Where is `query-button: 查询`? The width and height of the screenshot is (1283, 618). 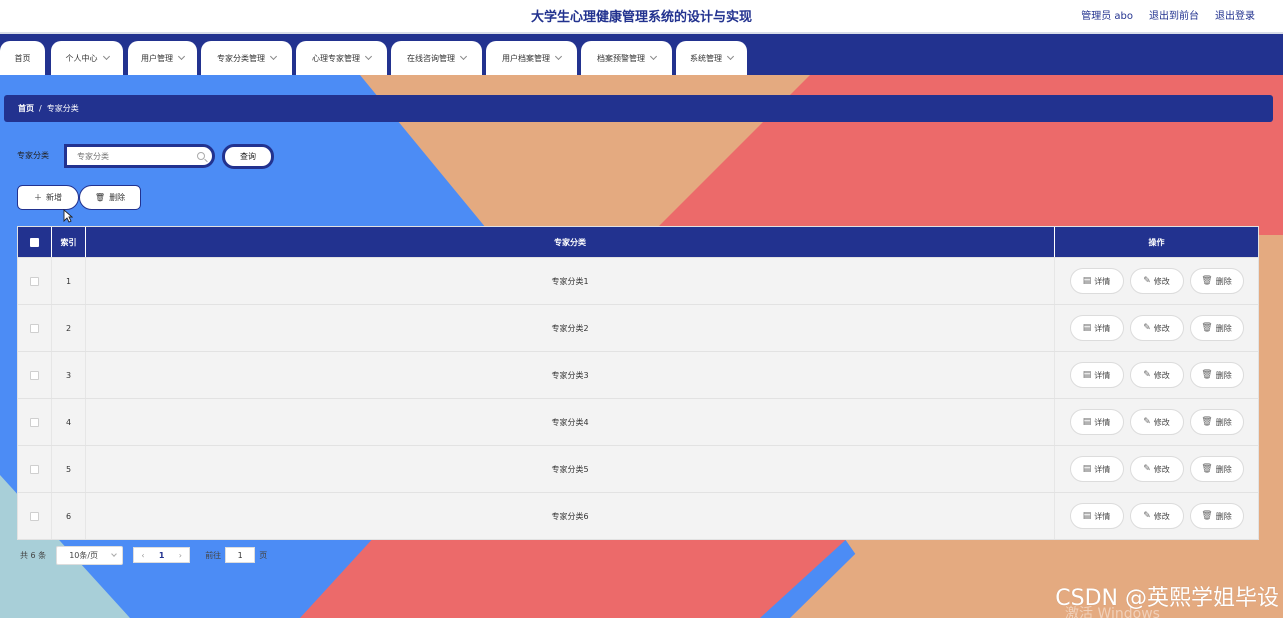 query-button: 查询 is located at coordinates (248, 156).